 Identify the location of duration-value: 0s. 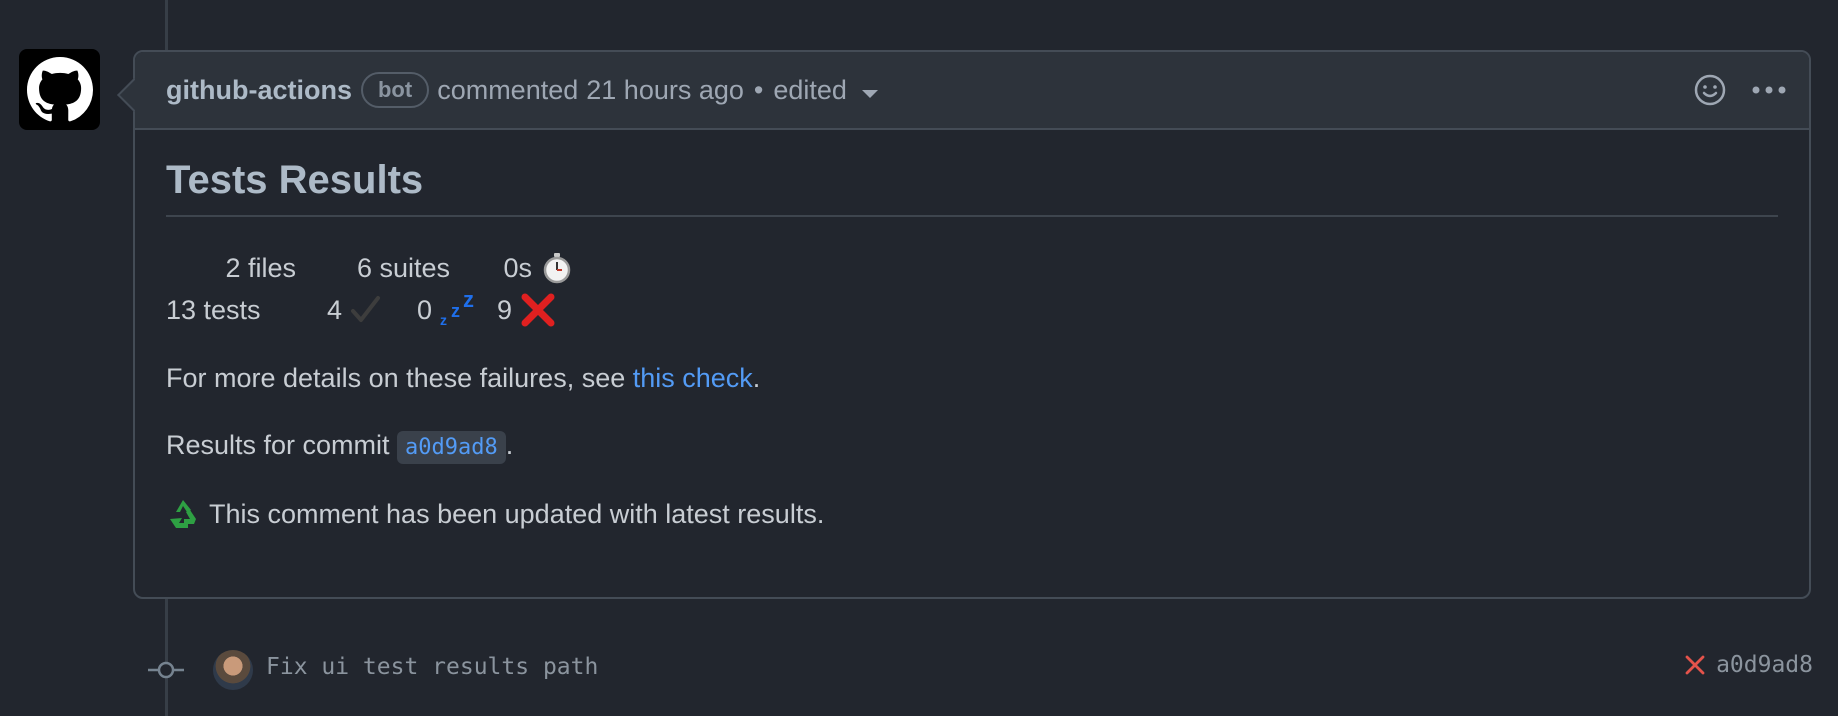
(517, 268).